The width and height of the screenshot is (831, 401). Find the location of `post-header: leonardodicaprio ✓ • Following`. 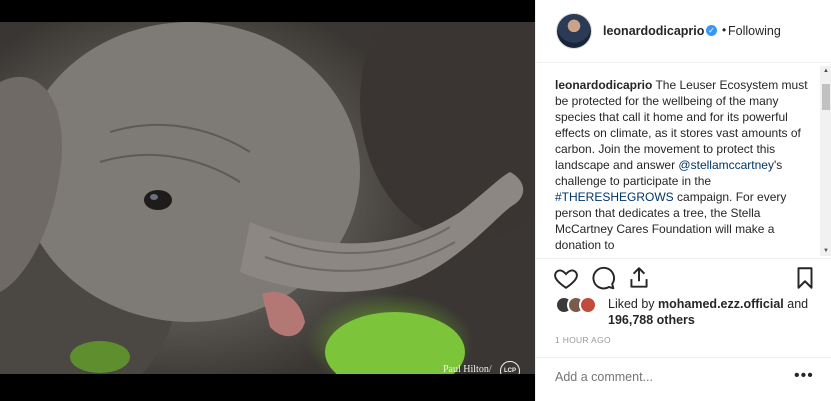

post-header: leonardodicaprio ✓ • Following is located at coordinates (683, 31).